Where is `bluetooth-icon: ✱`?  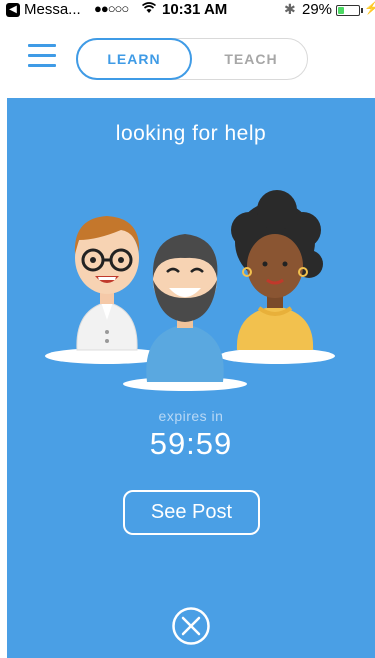 bluetooth-icon: ✱ is located at coordinates (290, 9).